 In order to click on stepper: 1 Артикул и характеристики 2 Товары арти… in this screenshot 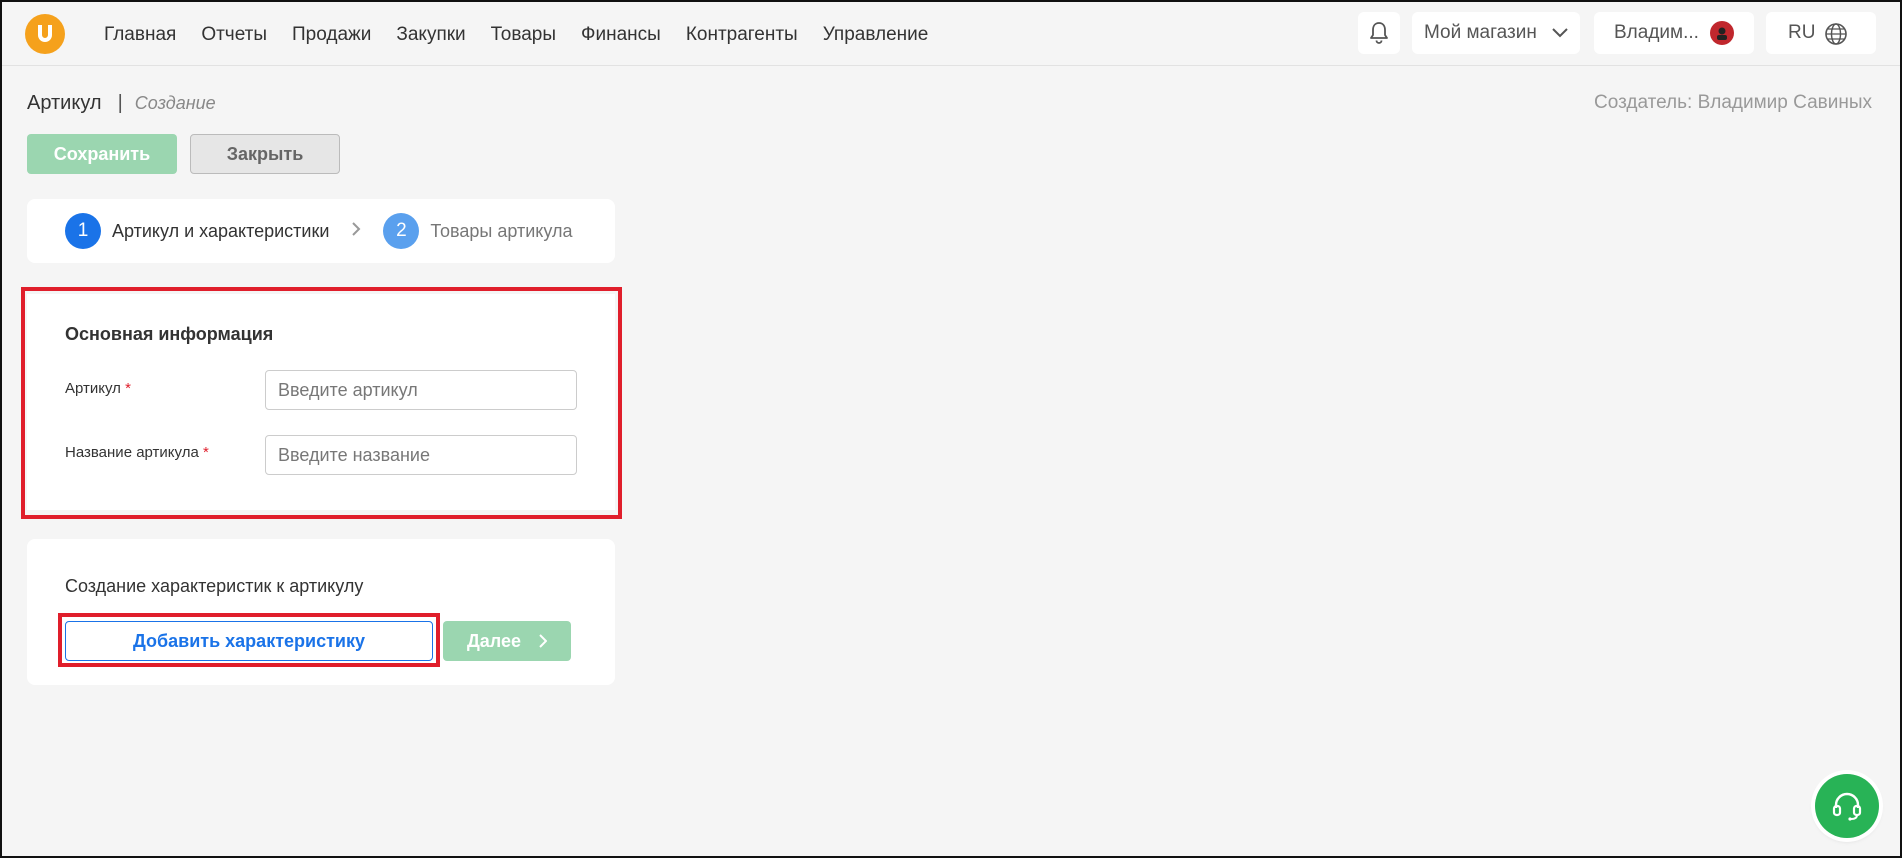, I will do `click(321, 231)`.